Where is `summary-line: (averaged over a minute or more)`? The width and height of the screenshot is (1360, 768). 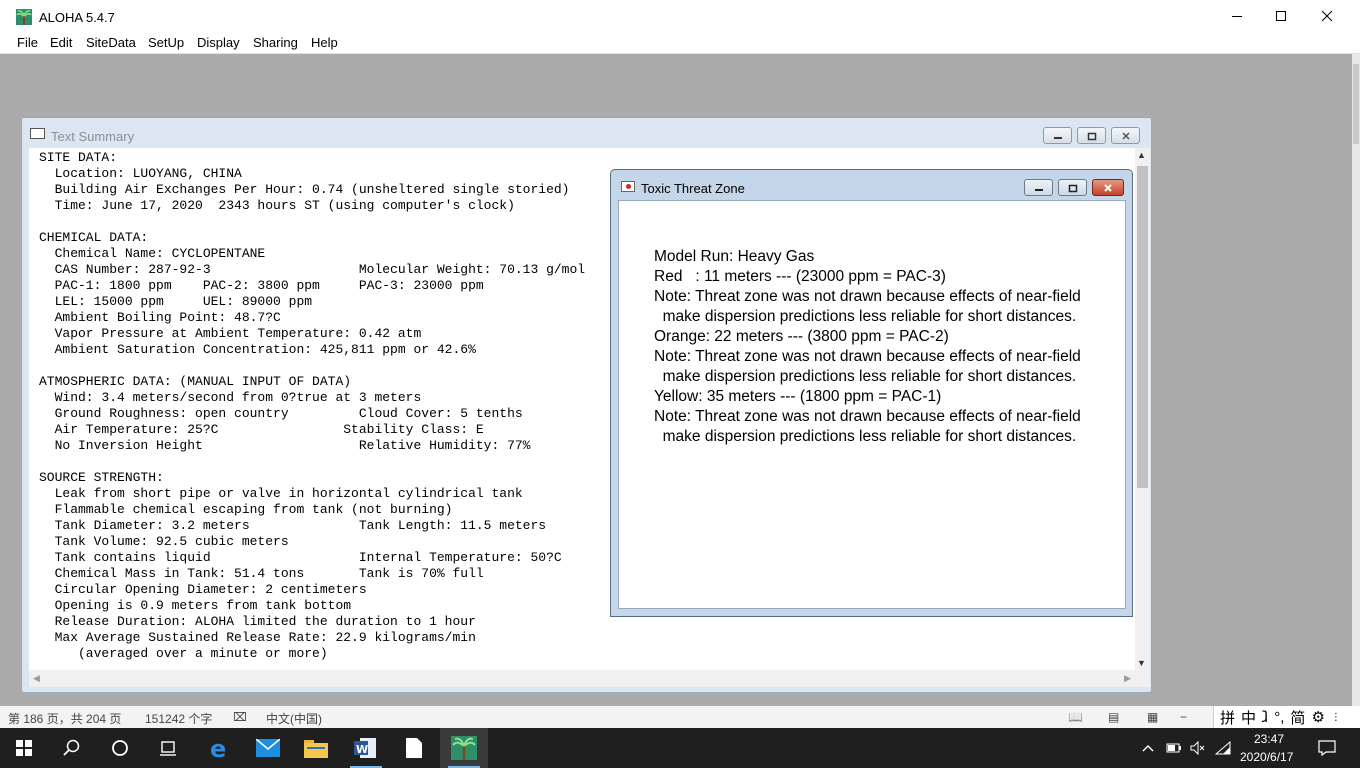 summary-line: (averaged over a minute or more) is located at coordinates (183, 653).